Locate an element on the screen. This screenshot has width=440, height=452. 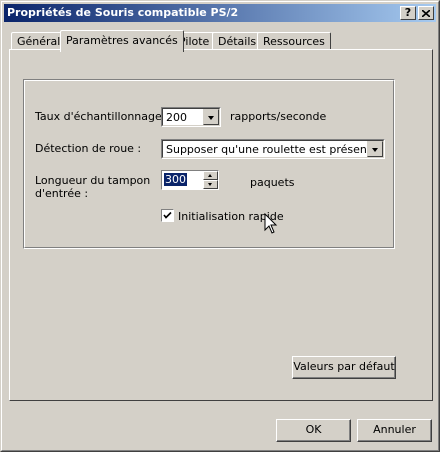
buffer-length-unit: paquets is located at coordinates (272, 182).